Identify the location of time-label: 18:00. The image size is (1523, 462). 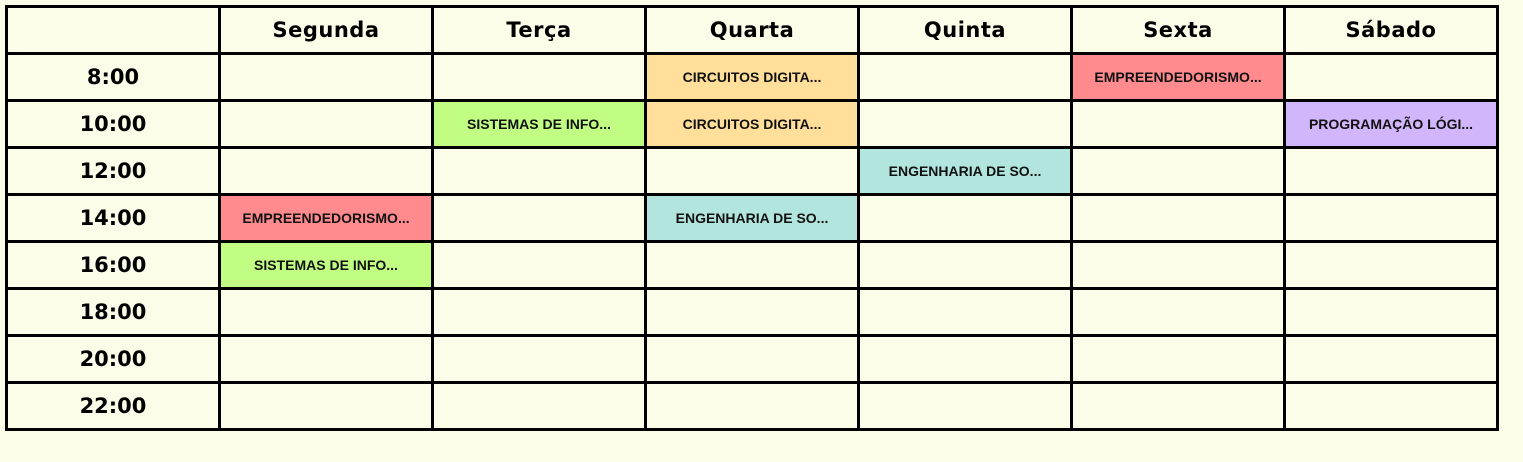
(113, 312).